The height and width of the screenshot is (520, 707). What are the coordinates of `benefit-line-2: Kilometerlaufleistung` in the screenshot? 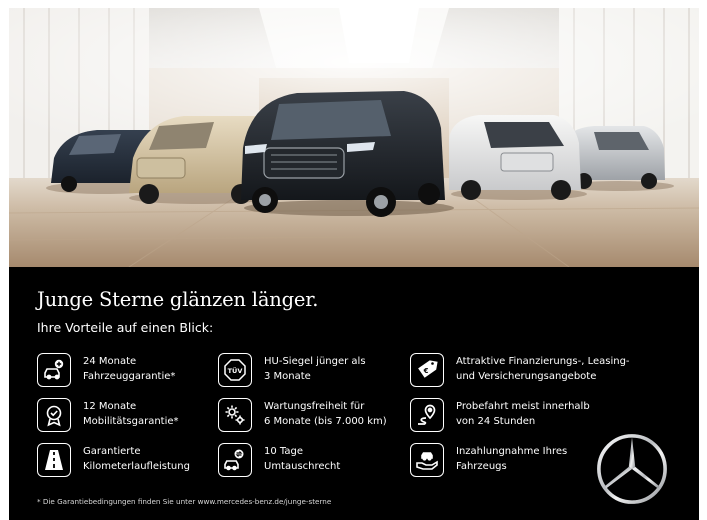 It's located at (136, 466).